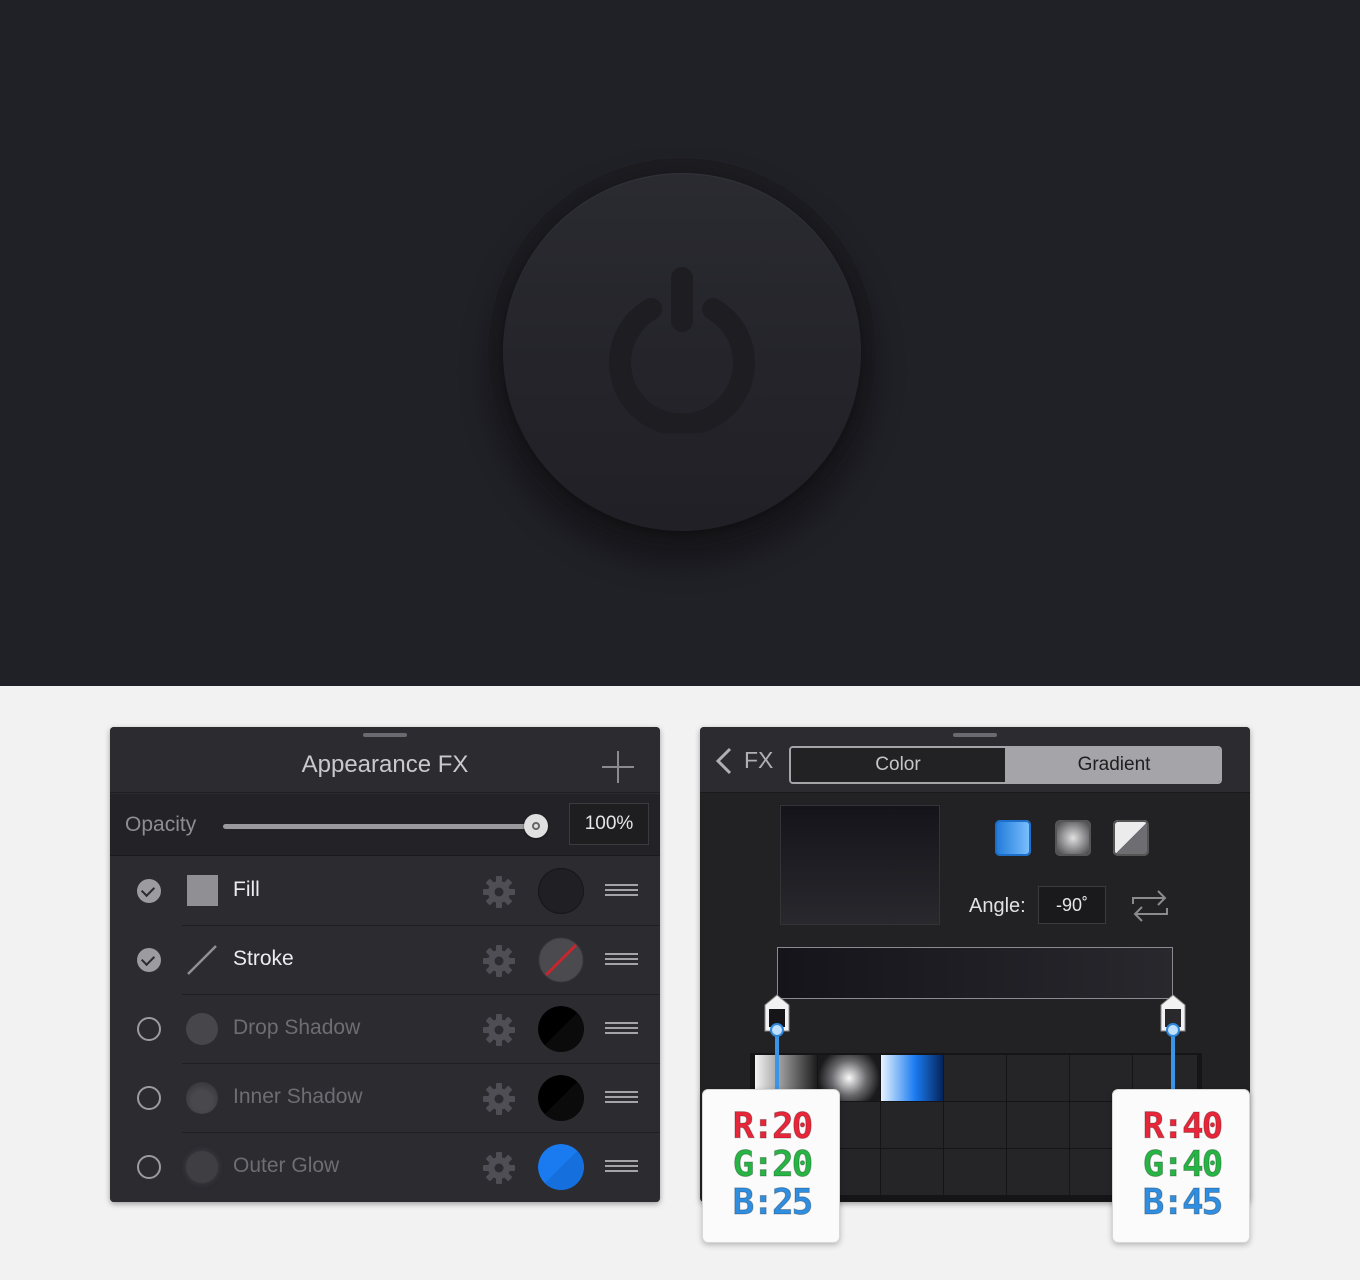  What do you see at coordinates (912, 1078) in the screenshot?
I see `preset-blue` at bounding box center [912, 1078].